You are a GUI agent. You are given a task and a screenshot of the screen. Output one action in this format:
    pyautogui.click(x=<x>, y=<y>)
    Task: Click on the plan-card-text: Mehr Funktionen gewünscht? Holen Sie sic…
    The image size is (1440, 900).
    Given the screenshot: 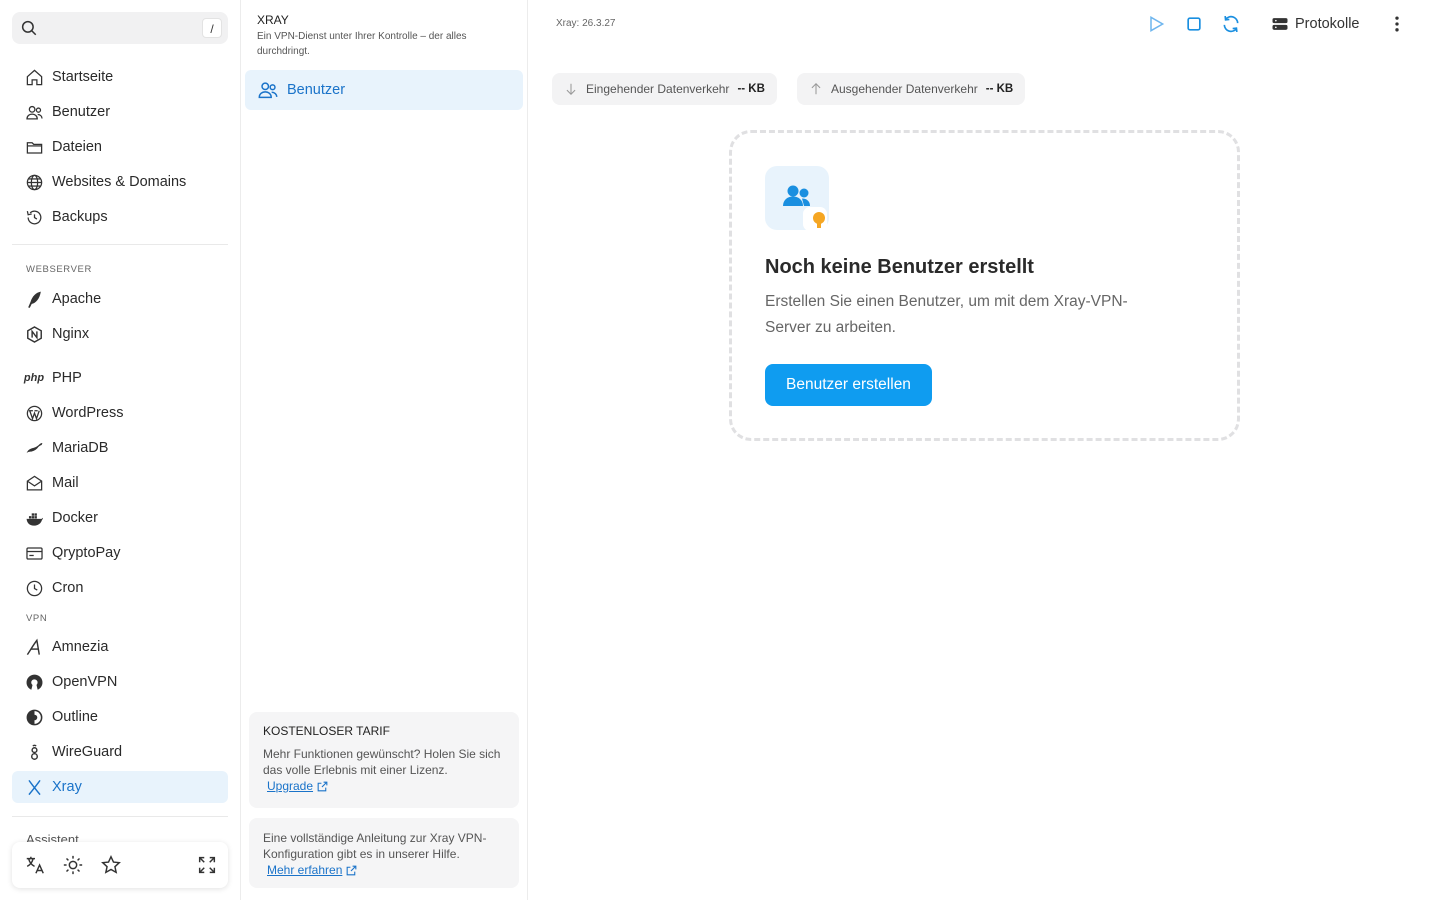 What is the action you would take?
    pyautogui.click(x=382, y=762)
    